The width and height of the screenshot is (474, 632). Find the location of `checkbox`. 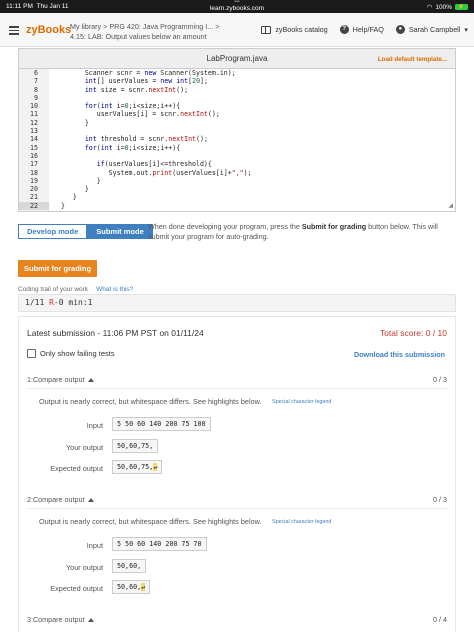

checkbox is located at coordinates (31, 353).